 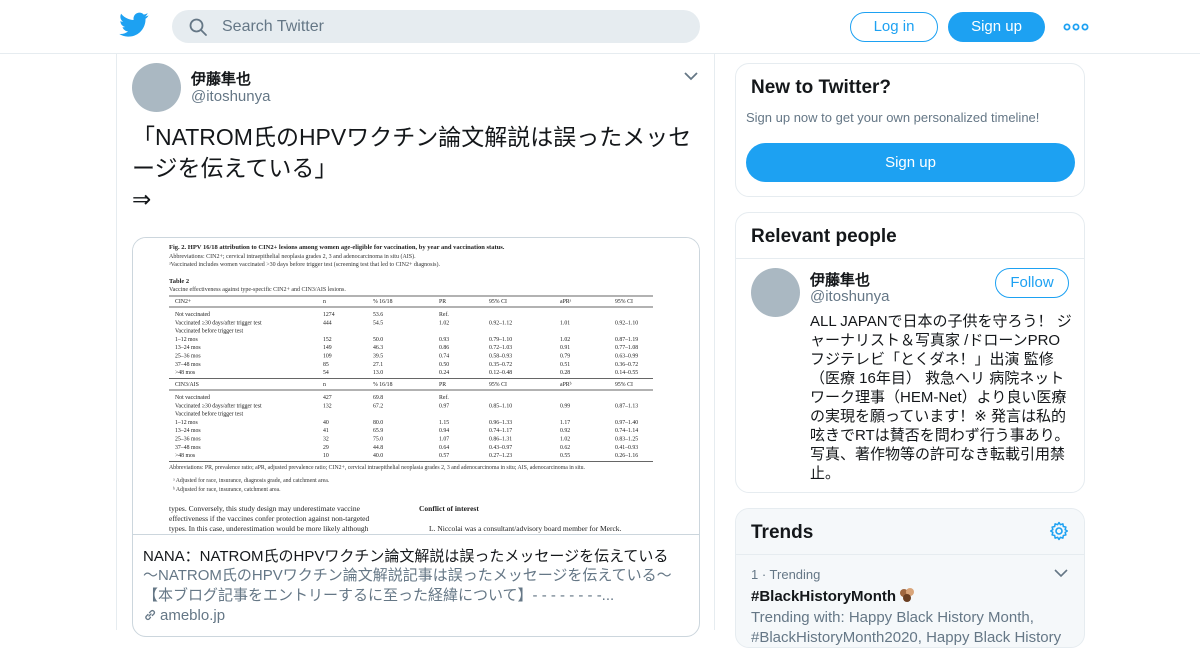 What do you see at coordinates (910, 531) in the screenshot?
I see `trends-header: Trends` at bounding box center [910, 531].